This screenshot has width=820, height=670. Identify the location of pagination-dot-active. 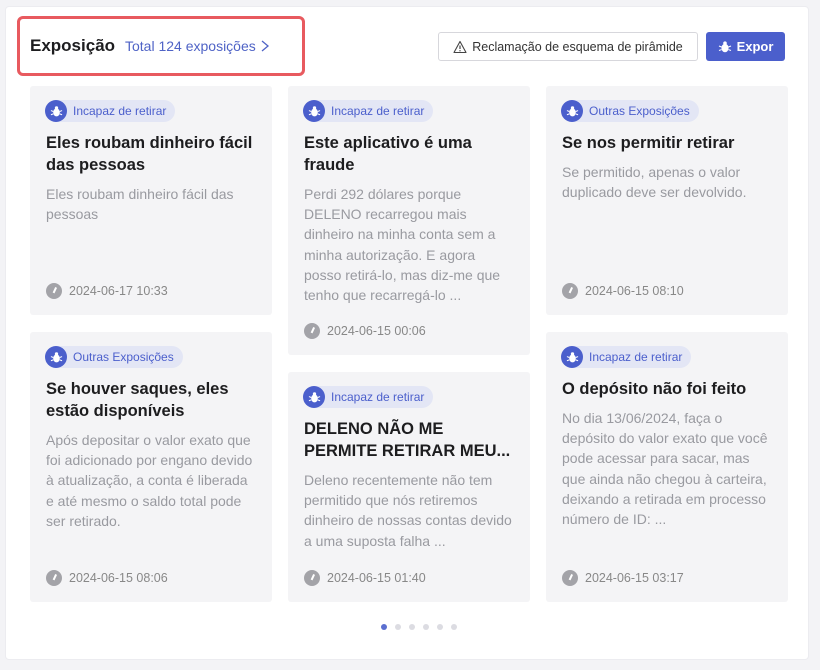
(384, 627).